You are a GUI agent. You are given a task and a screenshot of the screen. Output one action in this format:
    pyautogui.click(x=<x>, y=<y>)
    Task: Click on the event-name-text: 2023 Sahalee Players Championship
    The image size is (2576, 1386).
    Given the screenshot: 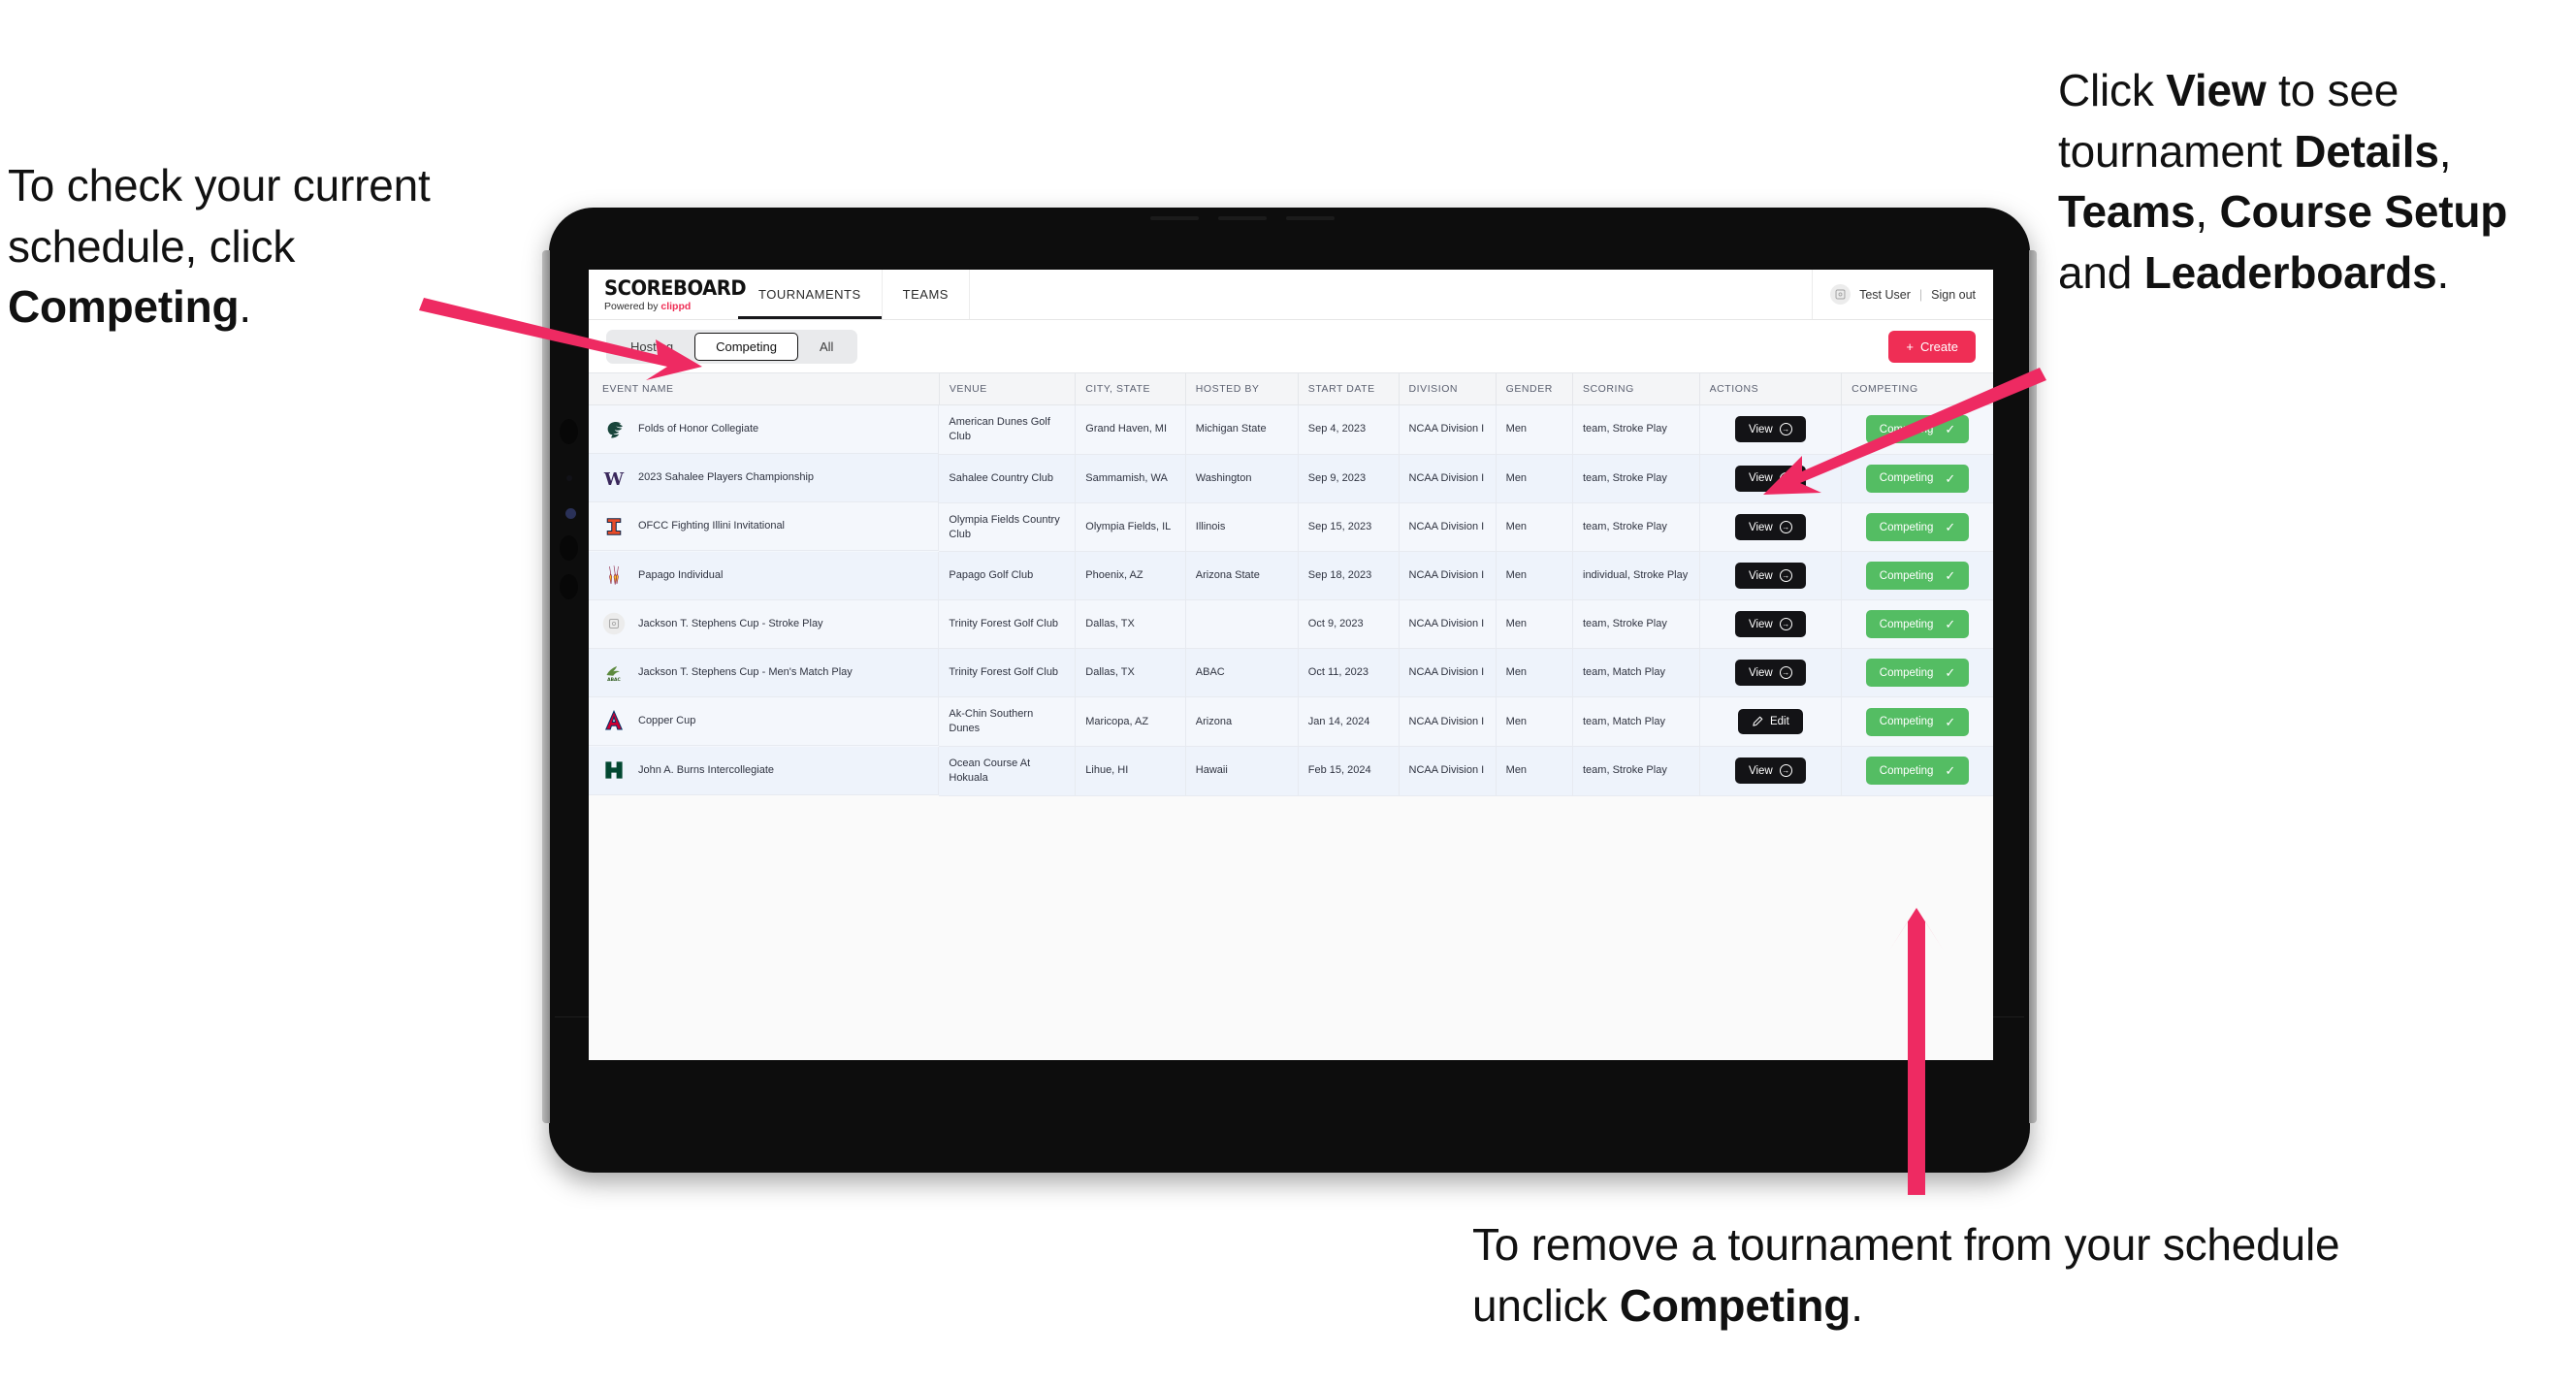 What is the action you would take?
    pyautogui.click(x=726, y=477)
    